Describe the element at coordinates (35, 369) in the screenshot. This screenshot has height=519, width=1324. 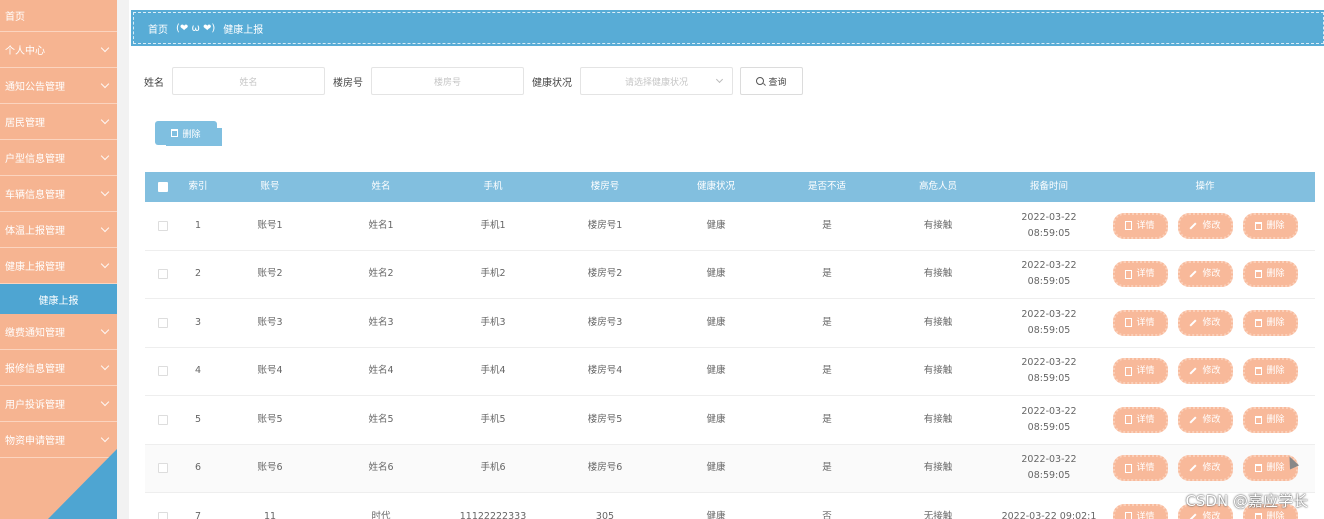
I see `sidebar-item-label: 报修信息管理` at that location.